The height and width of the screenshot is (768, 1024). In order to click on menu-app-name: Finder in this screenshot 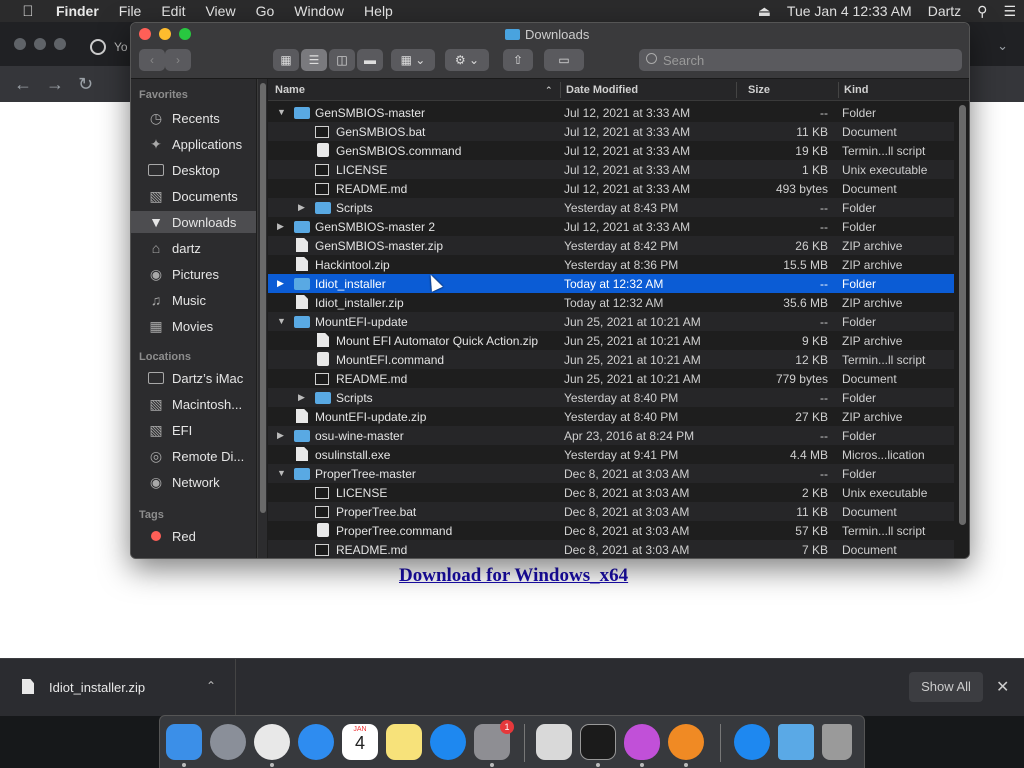, I will do `click(82, 11)`.